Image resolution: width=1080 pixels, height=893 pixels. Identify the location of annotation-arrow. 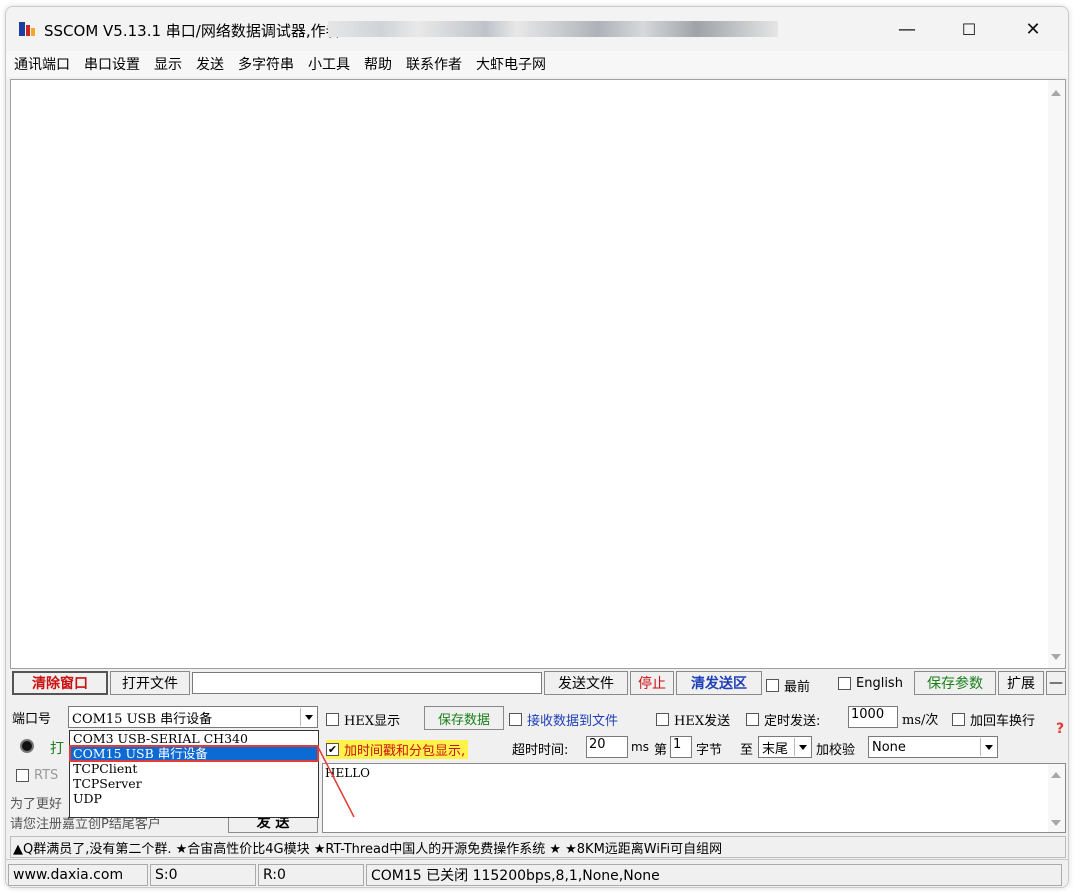
(336, 782).